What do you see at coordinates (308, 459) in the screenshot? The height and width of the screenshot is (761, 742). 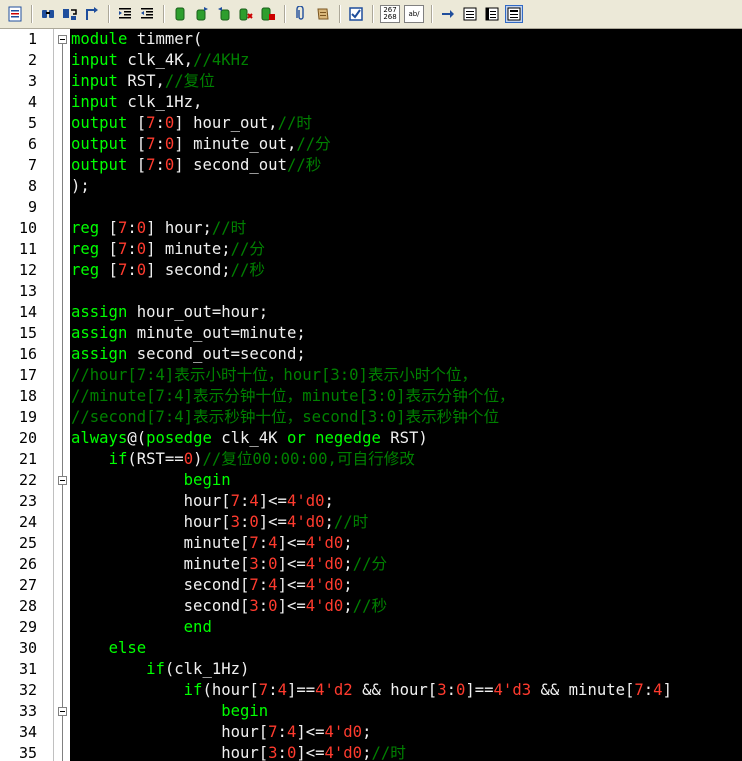 I see `comment-token: //复位00:00:00,可自行修改` at bounding box center [308, 459].